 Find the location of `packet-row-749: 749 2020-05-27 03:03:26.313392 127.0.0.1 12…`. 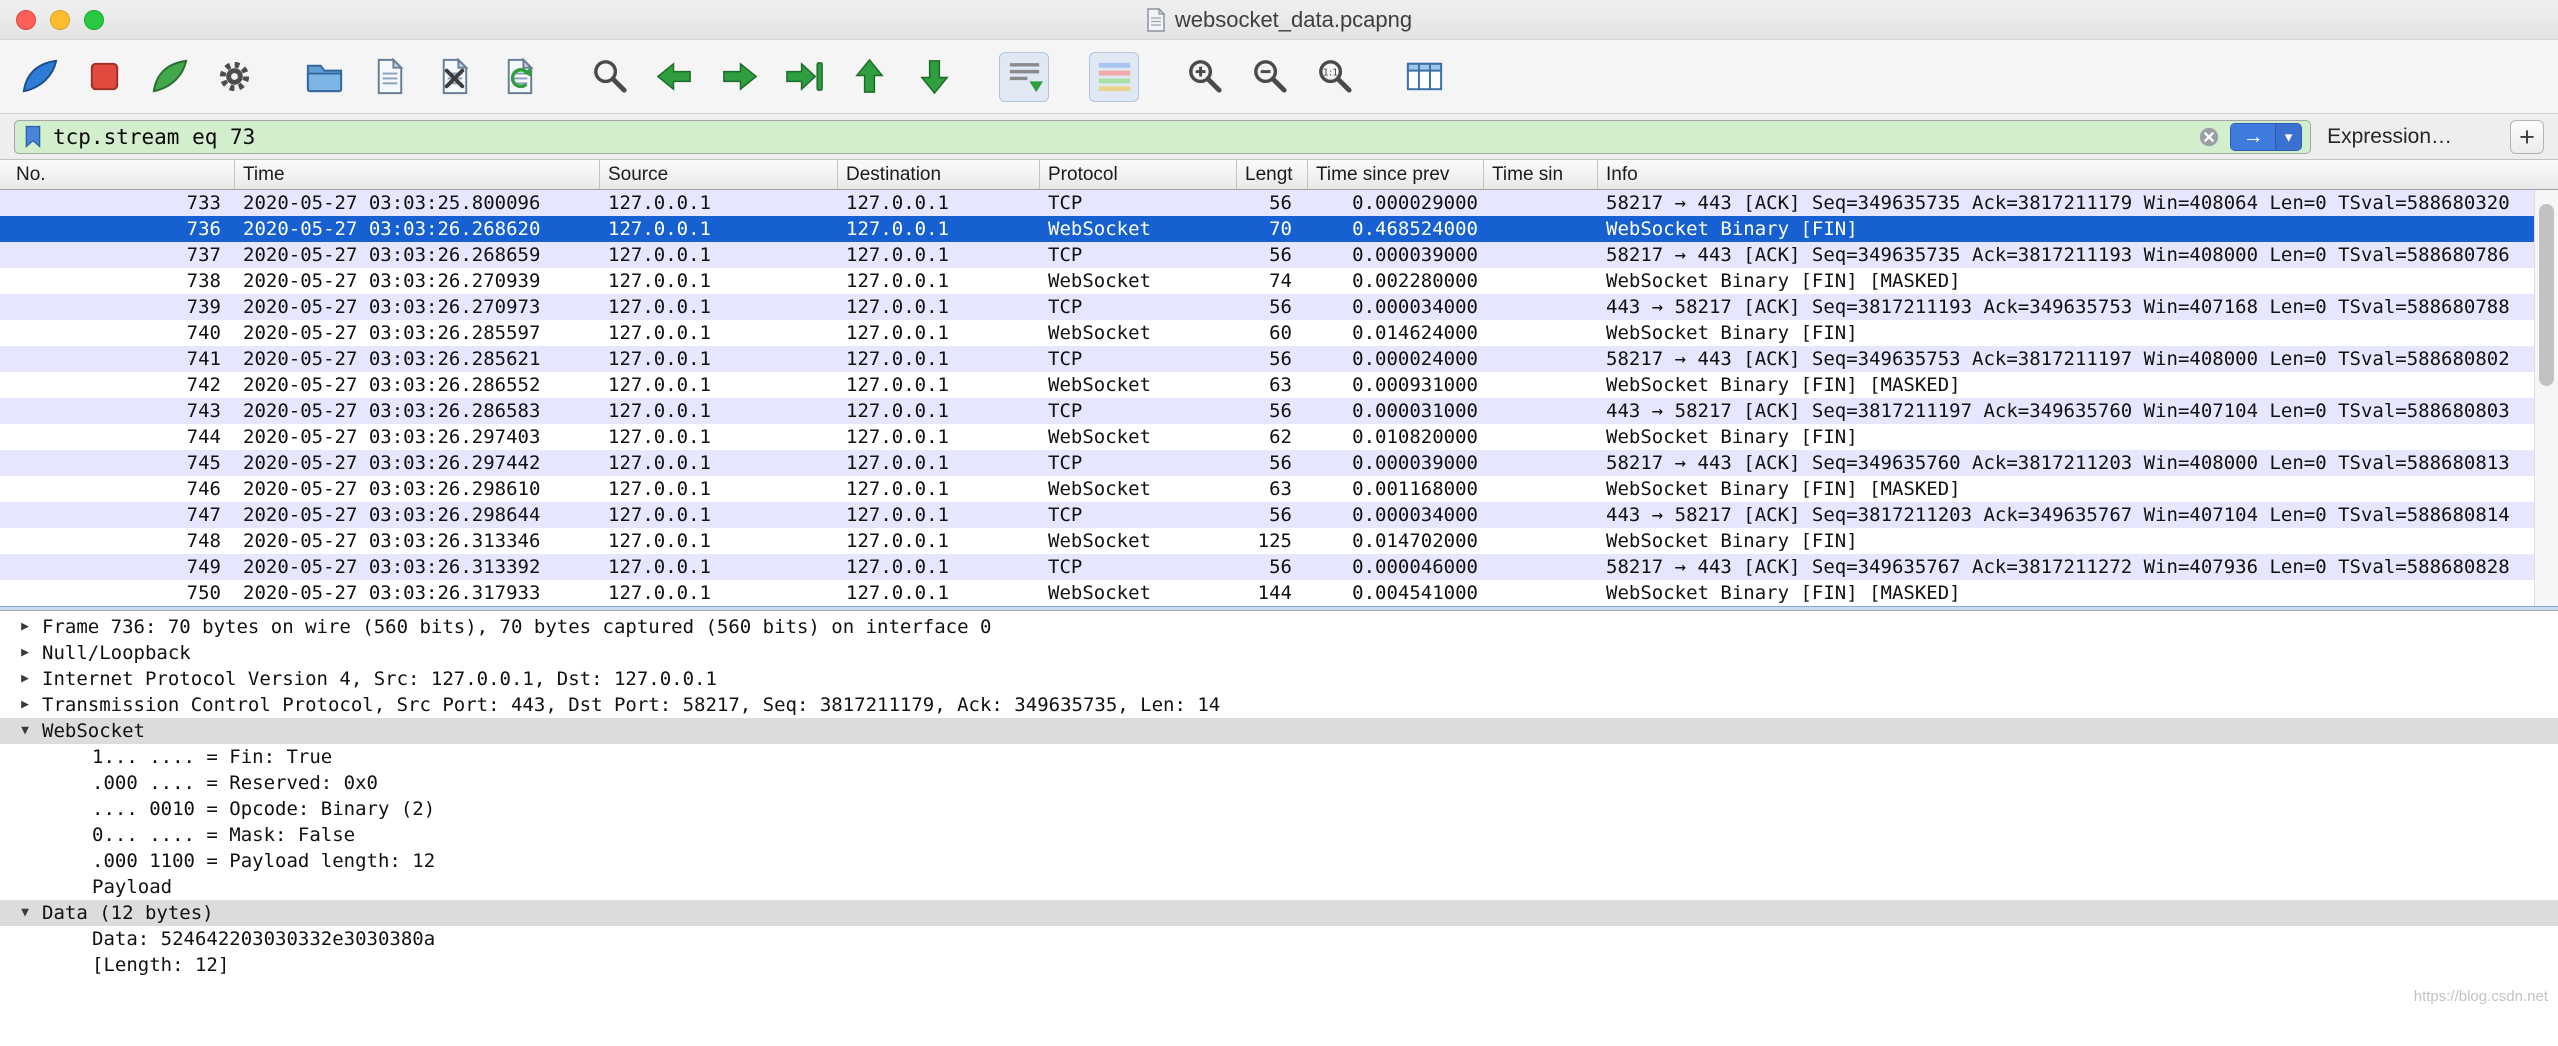

packet-row-749: 749 2020-05-27 03:03:26.313392 127.0.0.1 12… is located at coordinates (1267, 567).